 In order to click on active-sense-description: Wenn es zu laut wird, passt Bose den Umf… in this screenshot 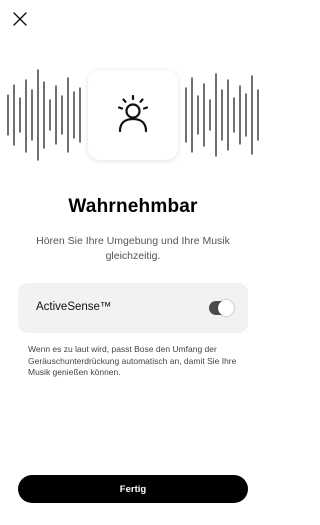, I will do `click(132, 360)`.